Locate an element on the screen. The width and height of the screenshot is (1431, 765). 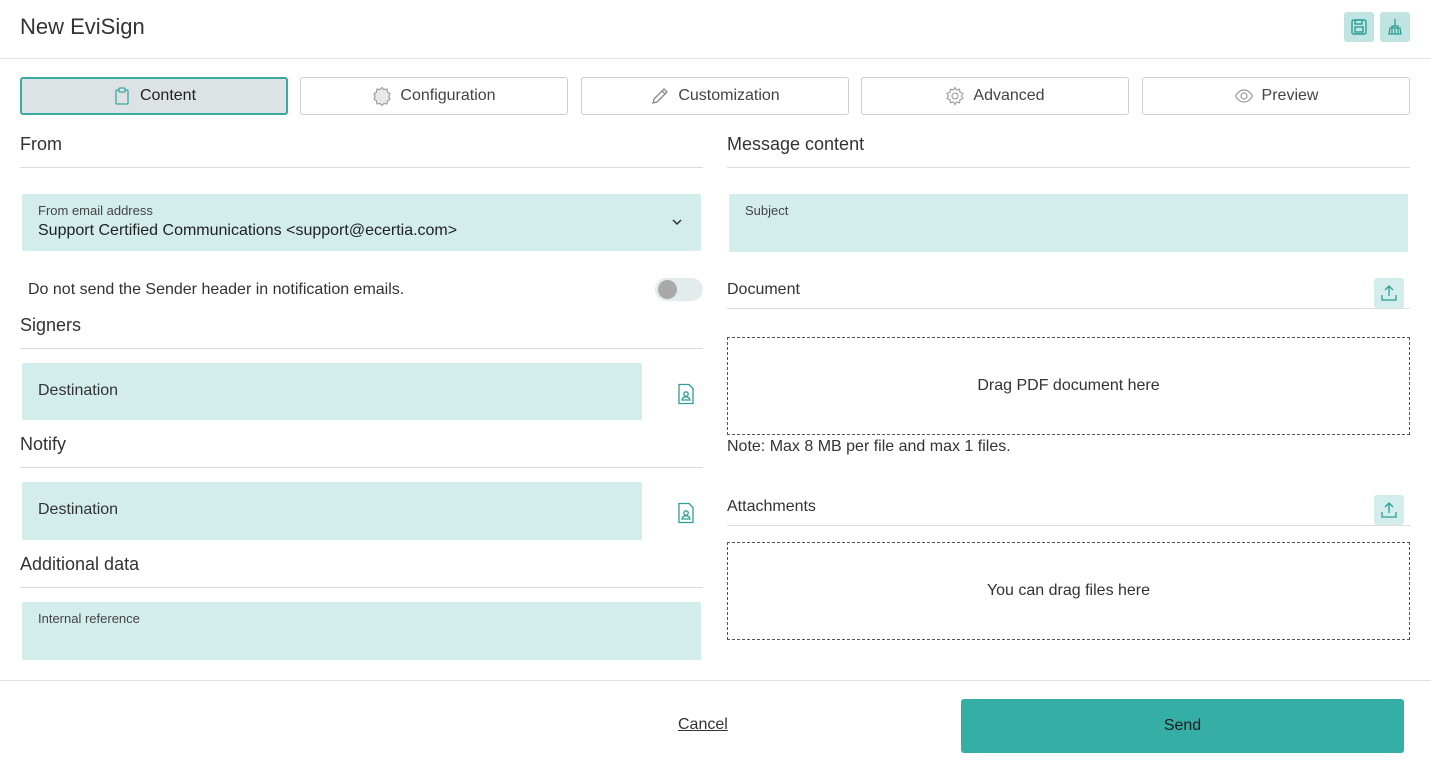
save-draft-button is located at coordinates (1359, 27).